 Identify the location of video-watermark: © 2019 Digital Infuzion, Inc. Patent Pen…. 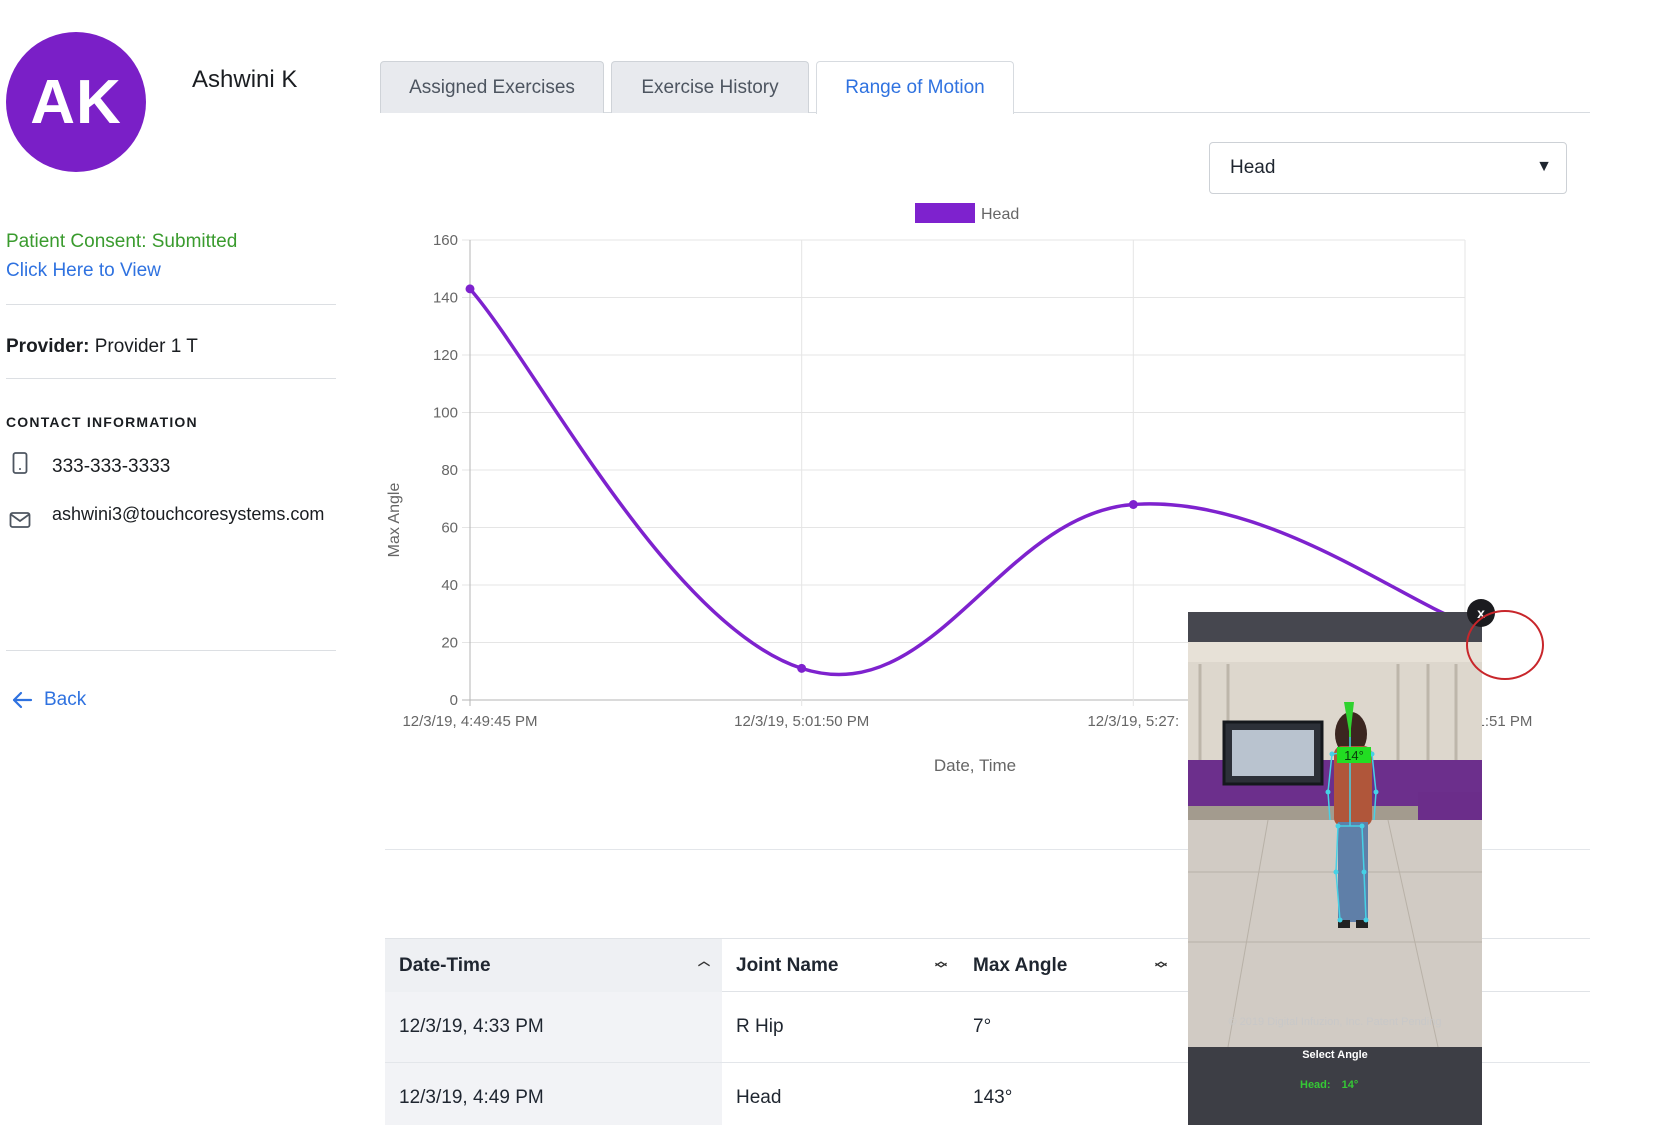
(1335, 1022).